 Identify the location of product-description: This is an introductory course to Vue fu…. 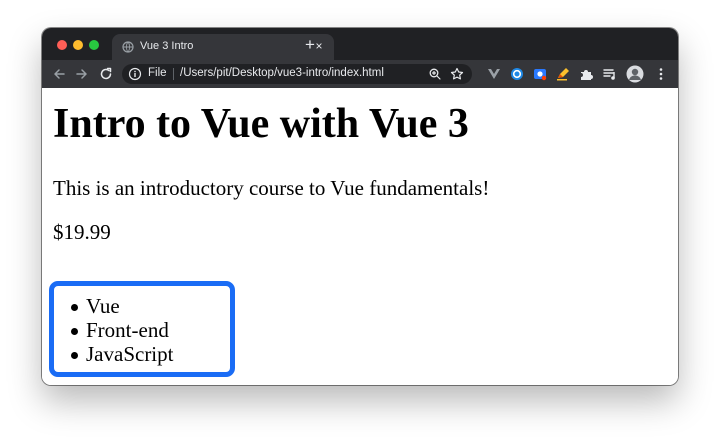
(271, 188).